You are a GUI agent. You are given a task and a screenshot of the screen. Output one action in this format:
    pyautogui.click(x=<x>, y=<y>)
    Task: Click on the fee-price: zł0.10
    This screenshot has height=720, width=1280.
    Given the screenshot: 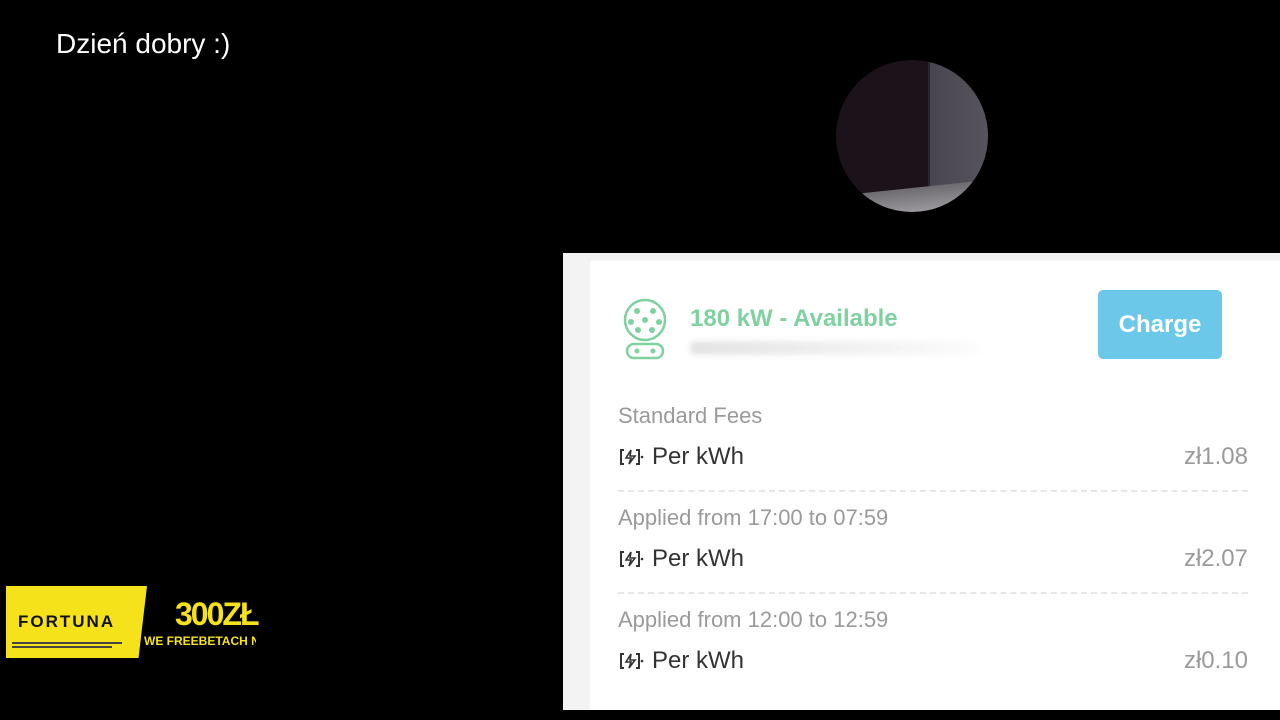 What is the action you would take?
    pyautogui.click(x=1215, y=660)
    